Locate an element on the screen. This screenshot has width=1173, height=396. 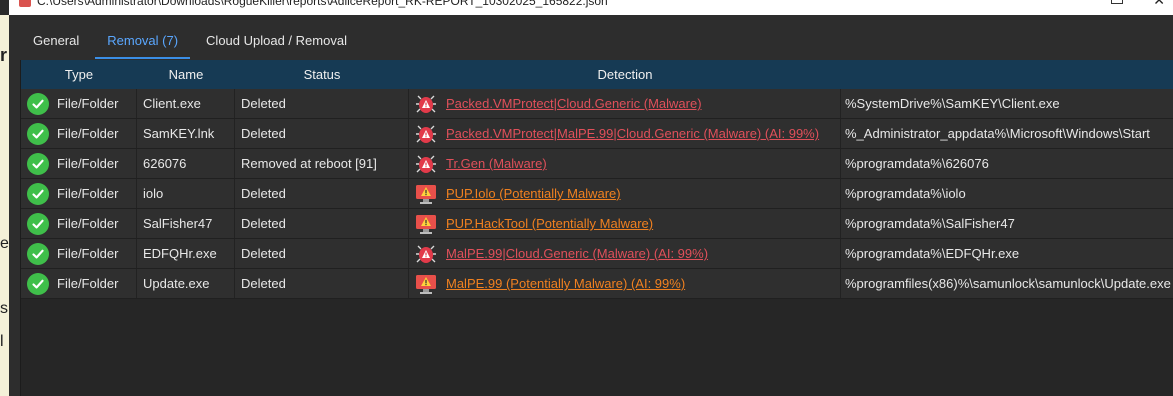
detection-link: Tr.Gen (Malware) is located at coordinates (496, 163).